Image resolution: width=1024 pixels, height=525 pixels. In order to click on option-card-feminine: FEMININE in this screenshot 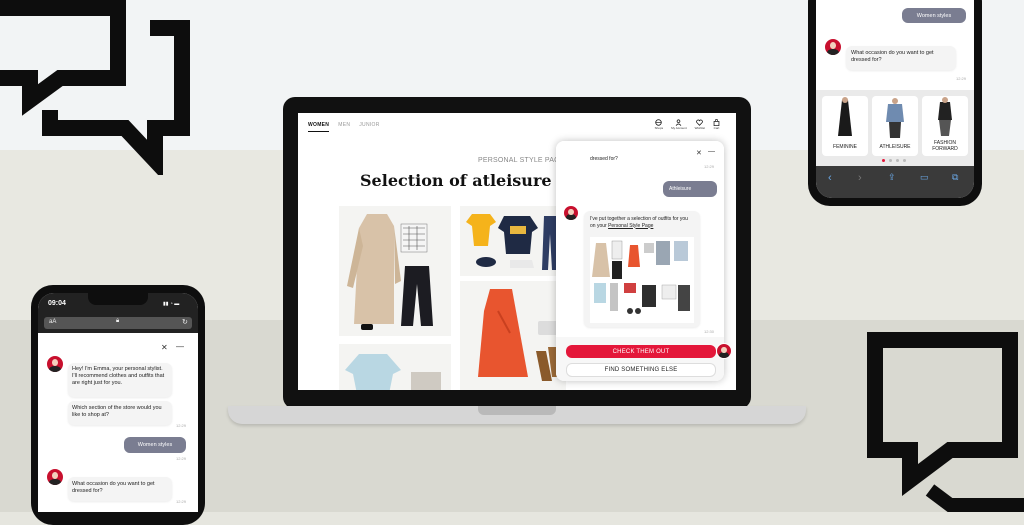, I will do `click(845, 126)`.